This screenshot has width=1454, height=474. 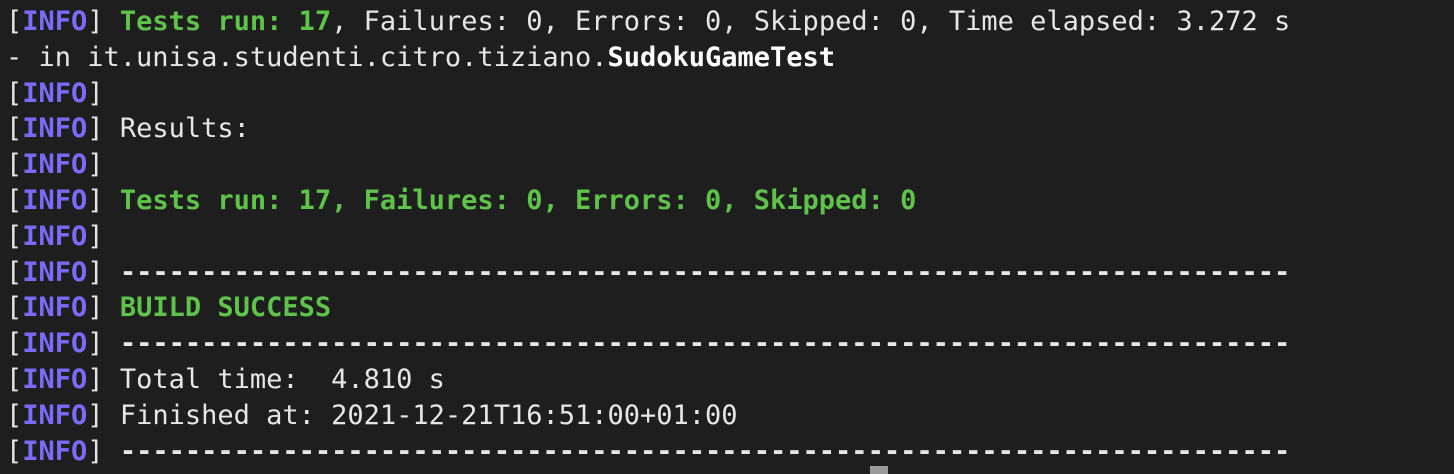 What do you see at coordinates (176, 129) in the screenshot?
I see `results-label: Results:` at bounding box center [176, 129].